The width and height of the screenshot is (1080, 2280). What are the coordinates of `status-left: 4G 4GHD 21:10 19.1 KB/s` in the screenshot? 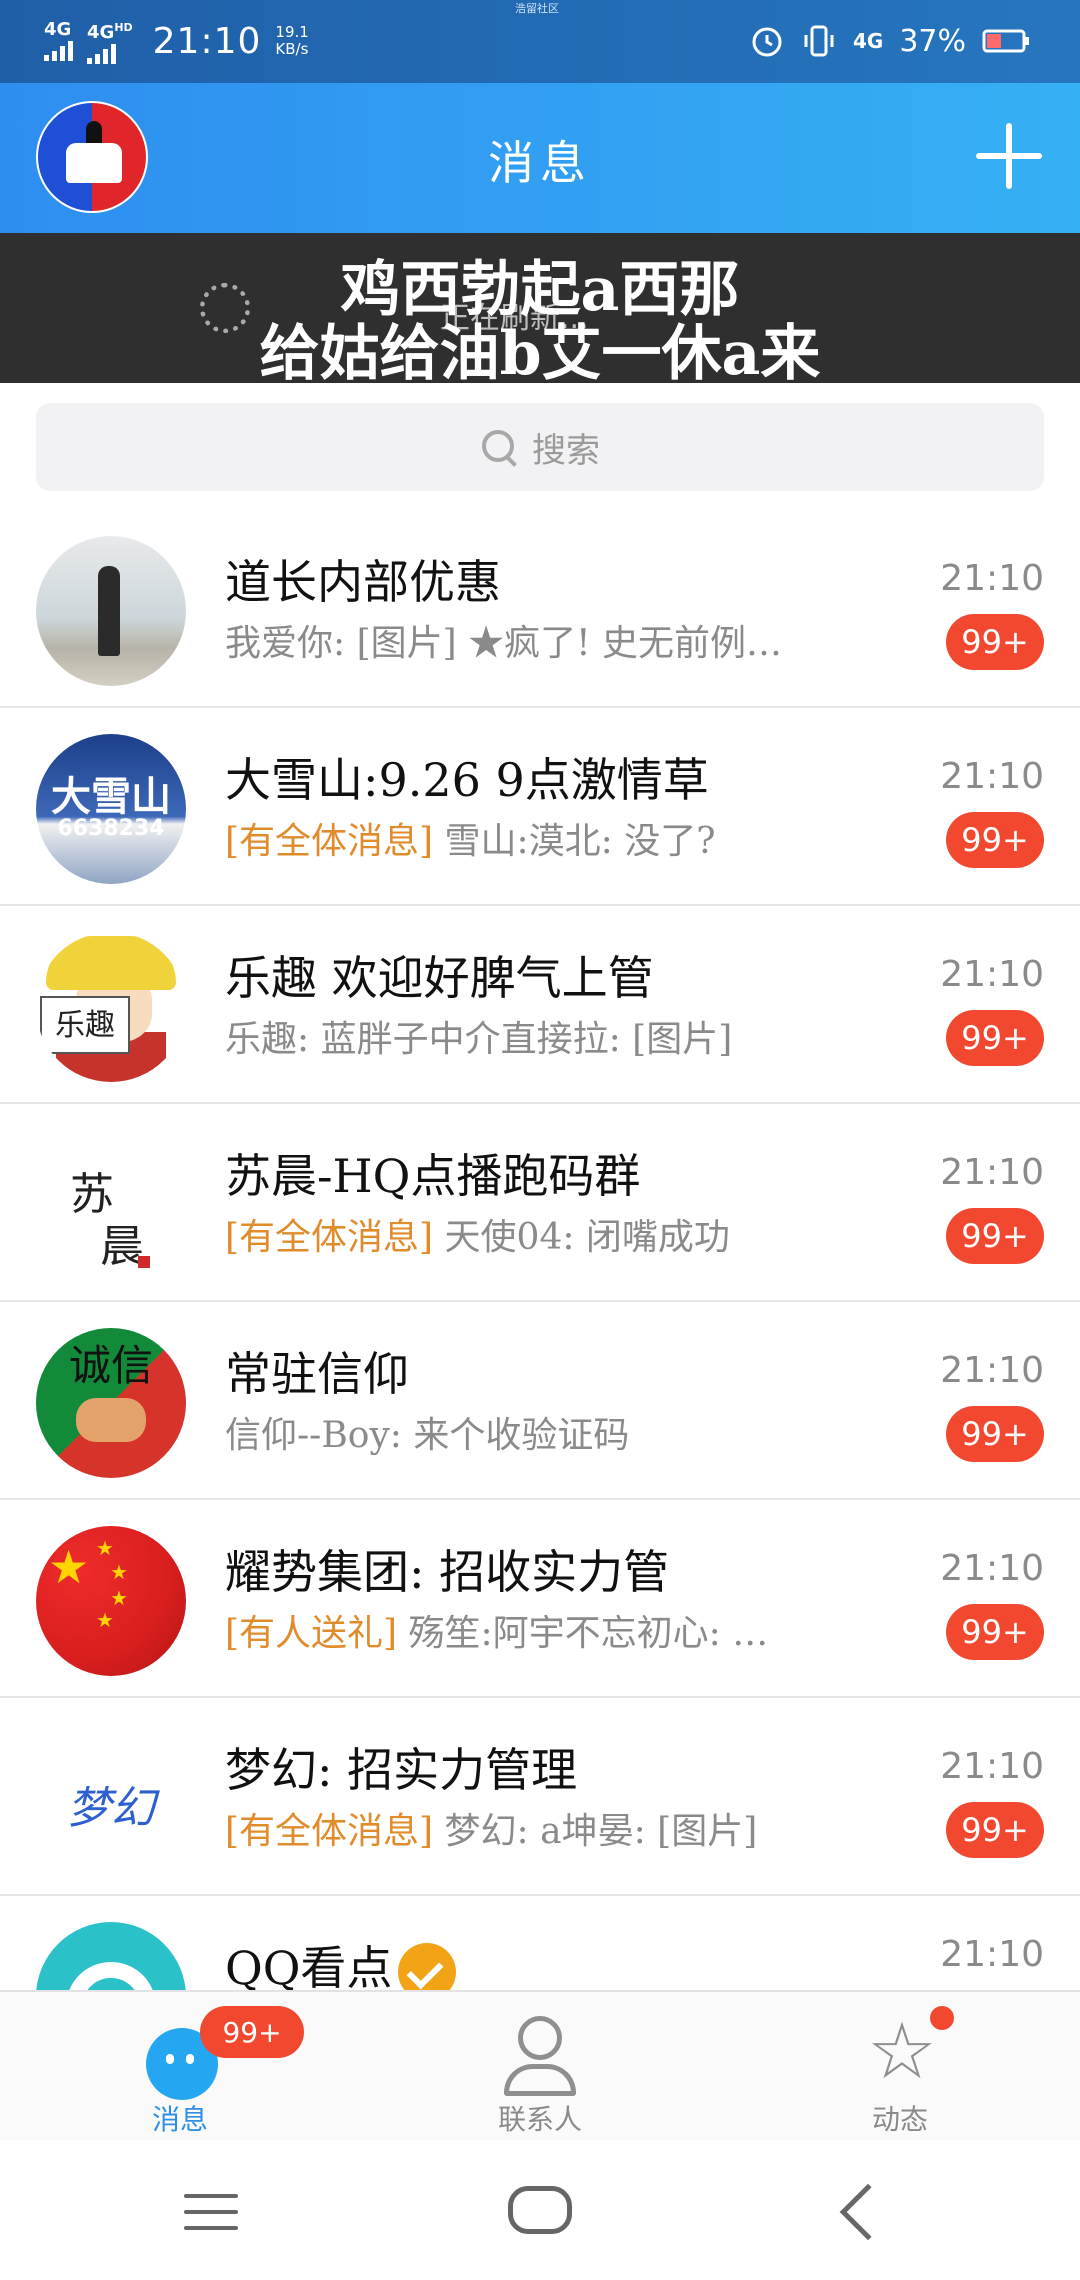 It's located at (176, 41).